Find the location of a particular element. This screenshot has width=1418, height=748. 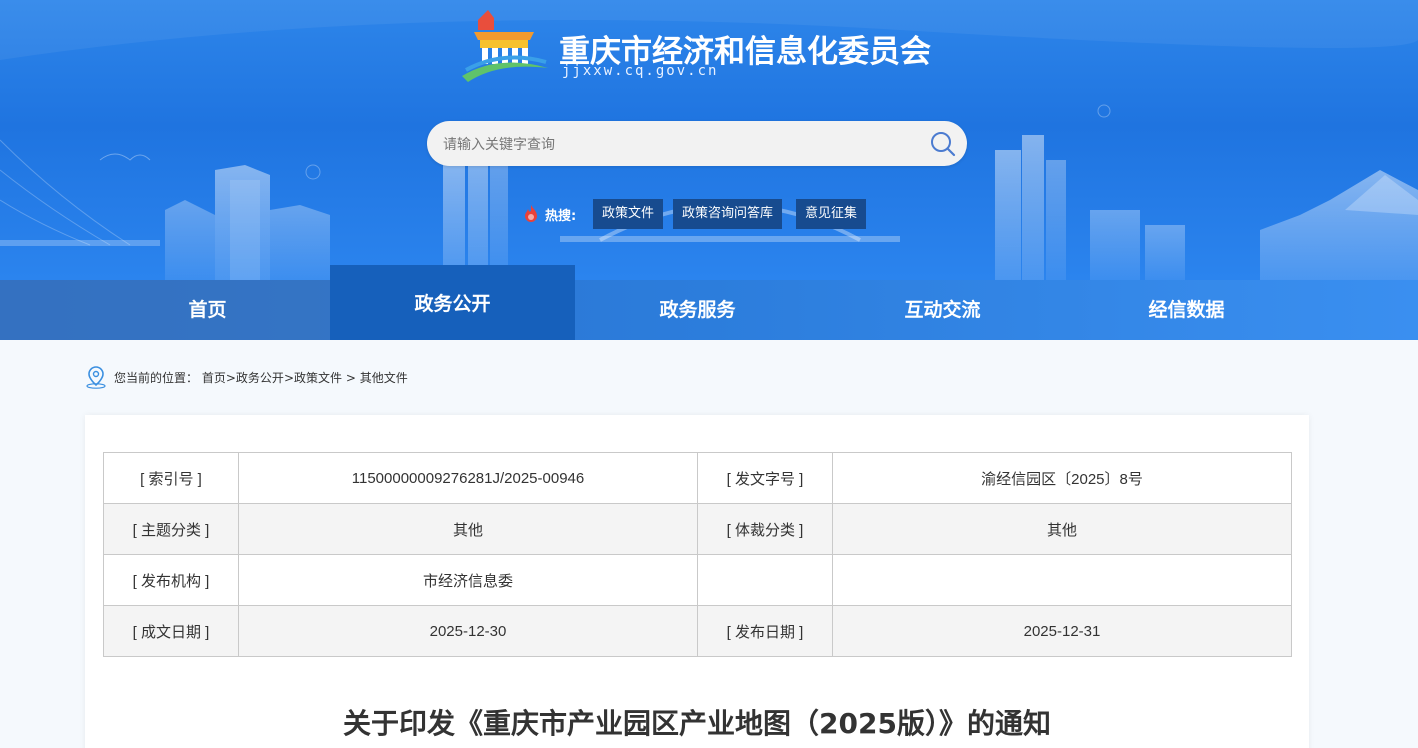

hot-tag-opinion-collection: 意见征集 is located at coordinates (831, 214).